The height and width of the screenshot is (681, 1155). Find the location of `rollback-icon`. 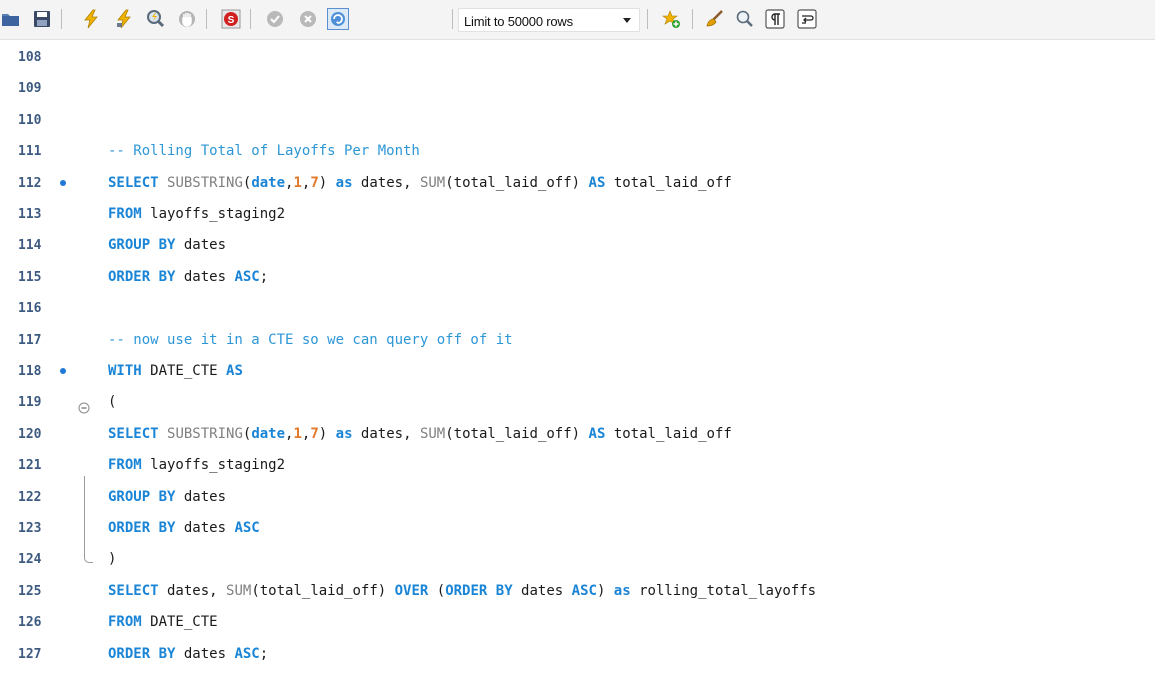

rollback-icon is located at coordinates (308, 19).